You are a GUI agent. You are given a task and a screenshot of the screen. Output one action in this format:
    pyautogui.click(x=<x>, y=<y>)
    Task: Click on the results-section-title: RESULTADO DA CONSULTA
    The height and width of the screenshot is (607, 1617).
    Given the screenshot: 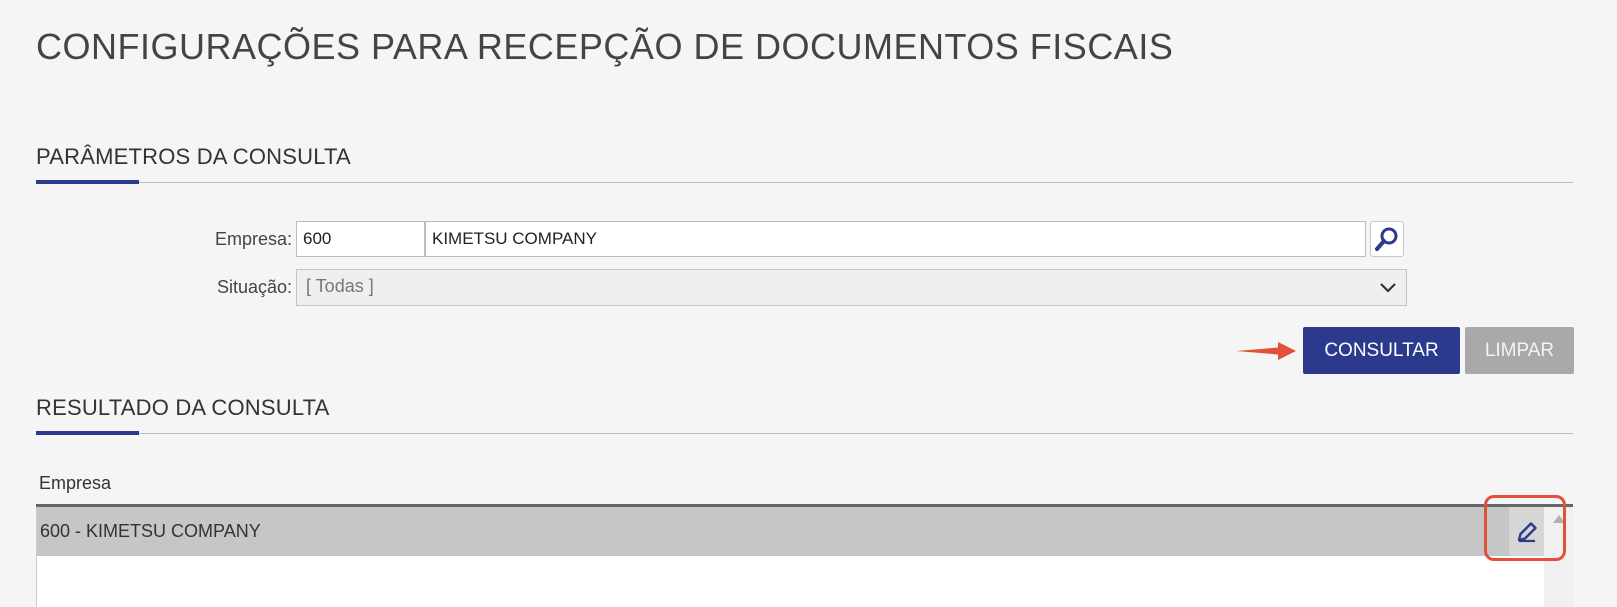 What is the action you would take?
    pyautogui.click(x=183, y=407)
    